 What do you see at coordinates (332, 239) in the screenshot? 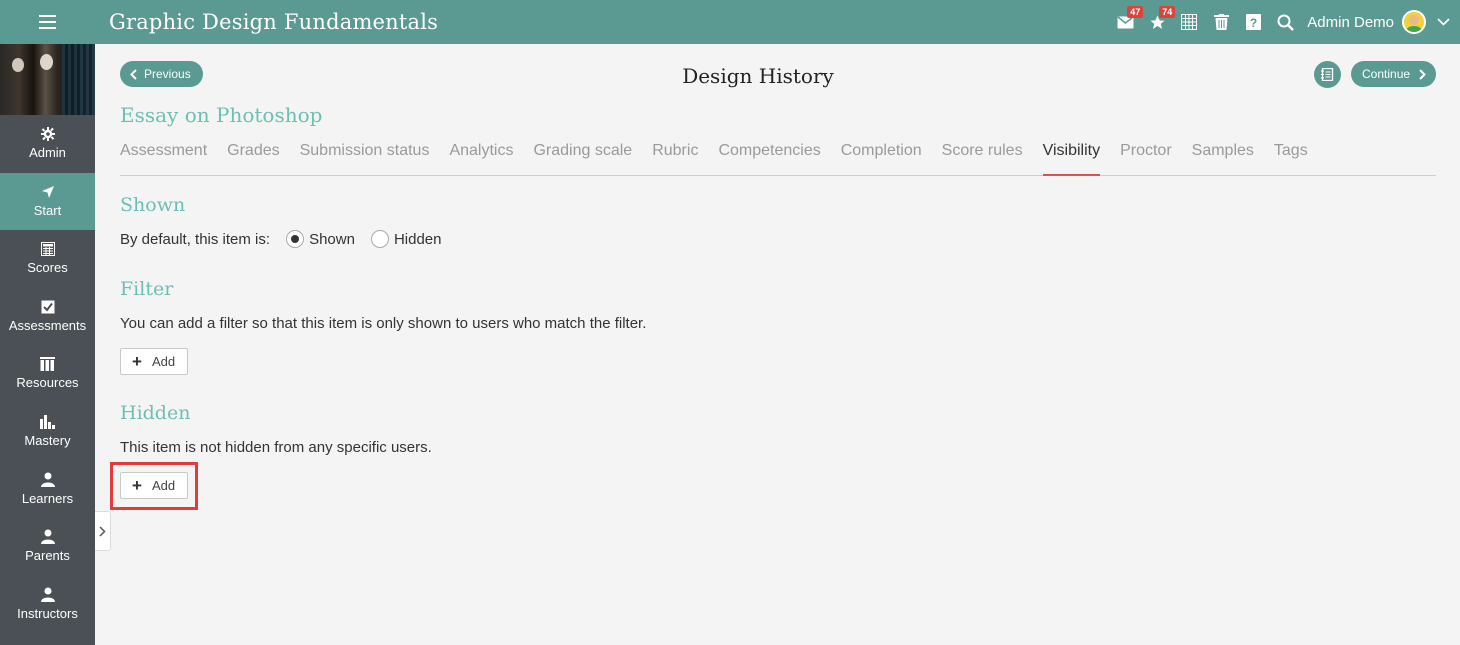
I see `shown-radio-label: Shown` at bounding box center [332, 239].